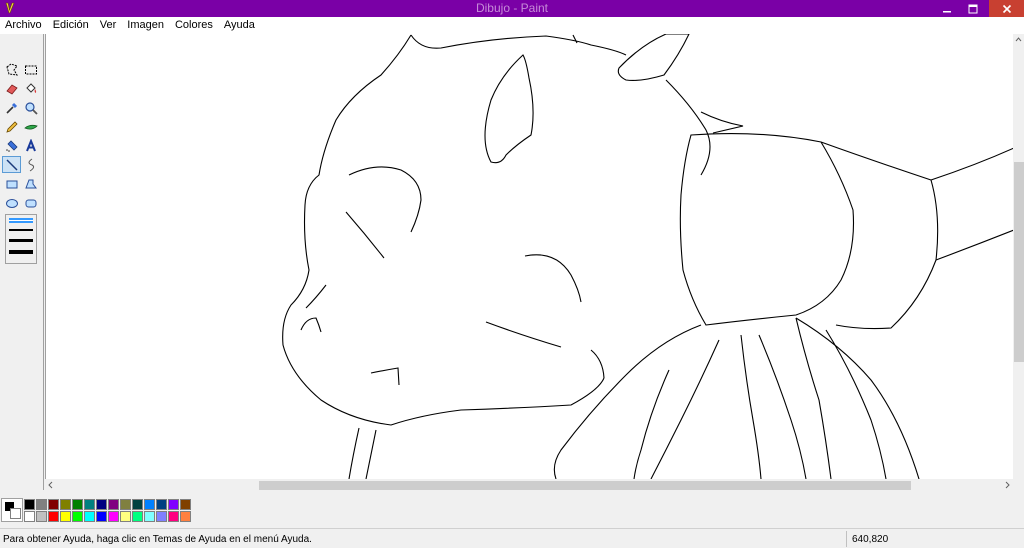 This screenshot has height=548, width=1024. I want to click on tool-rect-select, so click(30, 69).